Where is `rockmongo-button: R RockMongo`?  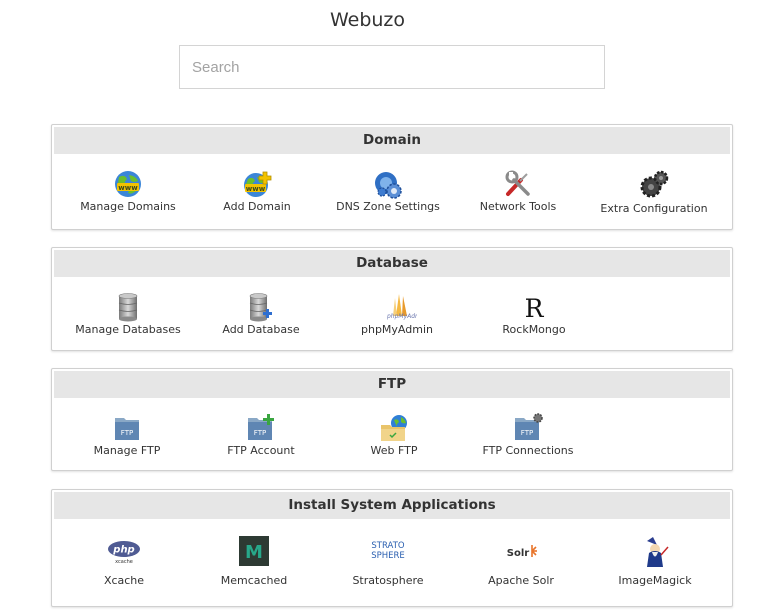
rockmongo-button: R RockMongo is located at coordinates (534, 314).